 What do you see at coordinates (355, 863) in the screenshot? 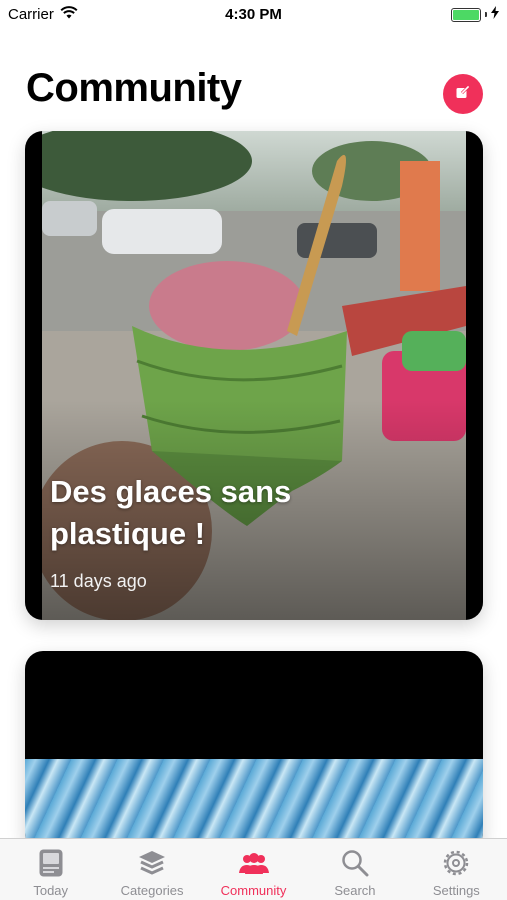
I see `search-icon` at bounding box center [355, 863].